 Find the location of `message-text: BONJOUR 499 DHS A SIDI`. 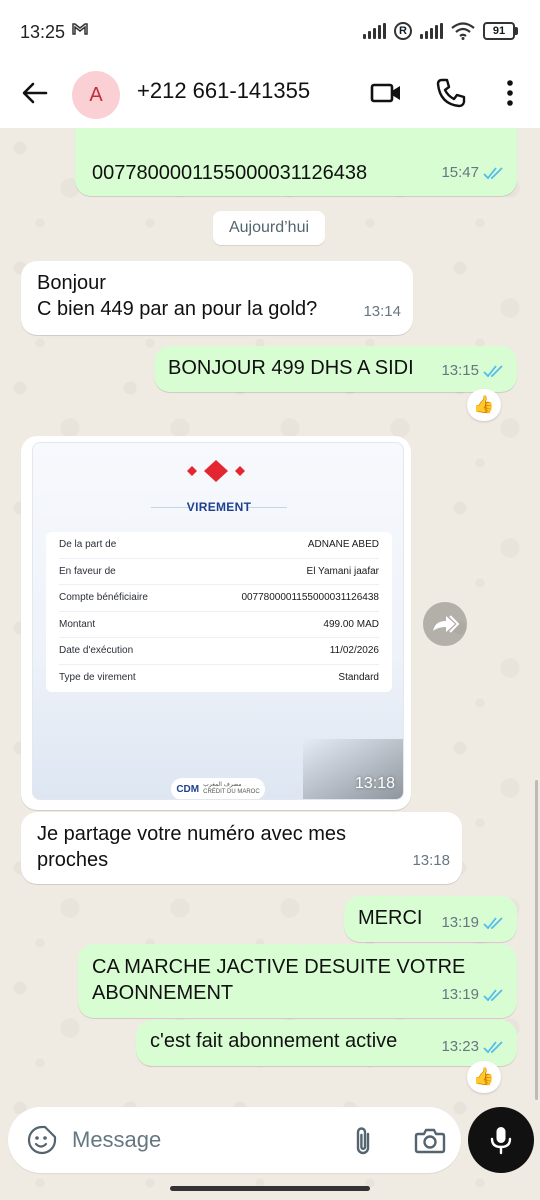

message-text: BONJOUR 499 DHS A SIDI is located at coordinates (291, 368).